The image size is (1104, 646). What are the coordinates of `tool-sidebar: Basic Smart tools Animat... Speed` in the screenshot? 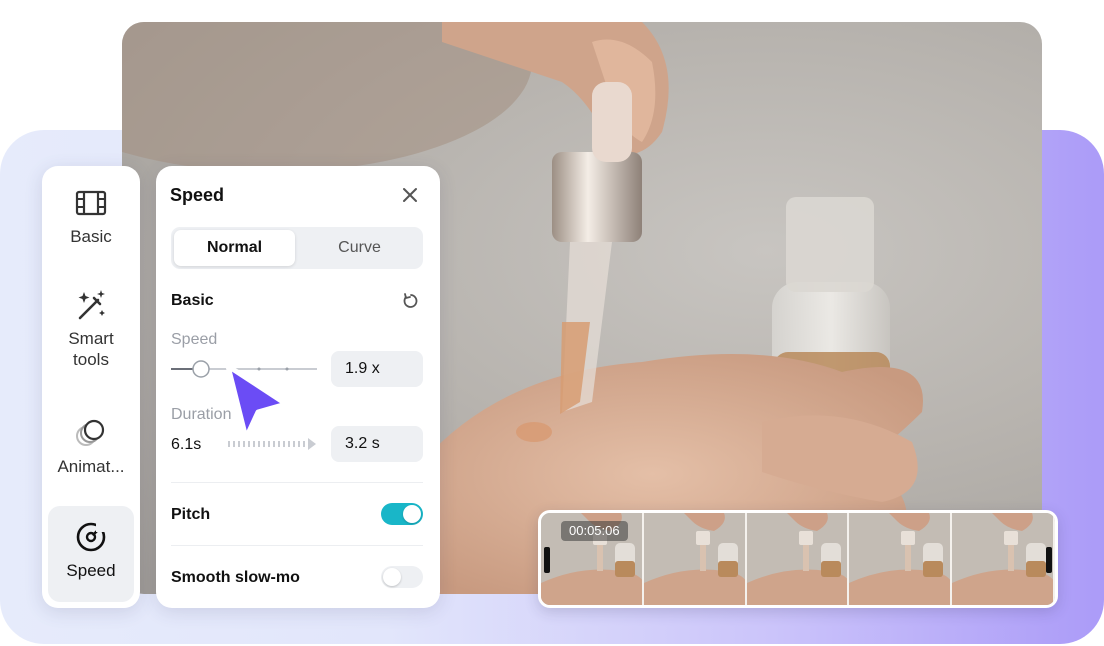 It's located at (91, 387).